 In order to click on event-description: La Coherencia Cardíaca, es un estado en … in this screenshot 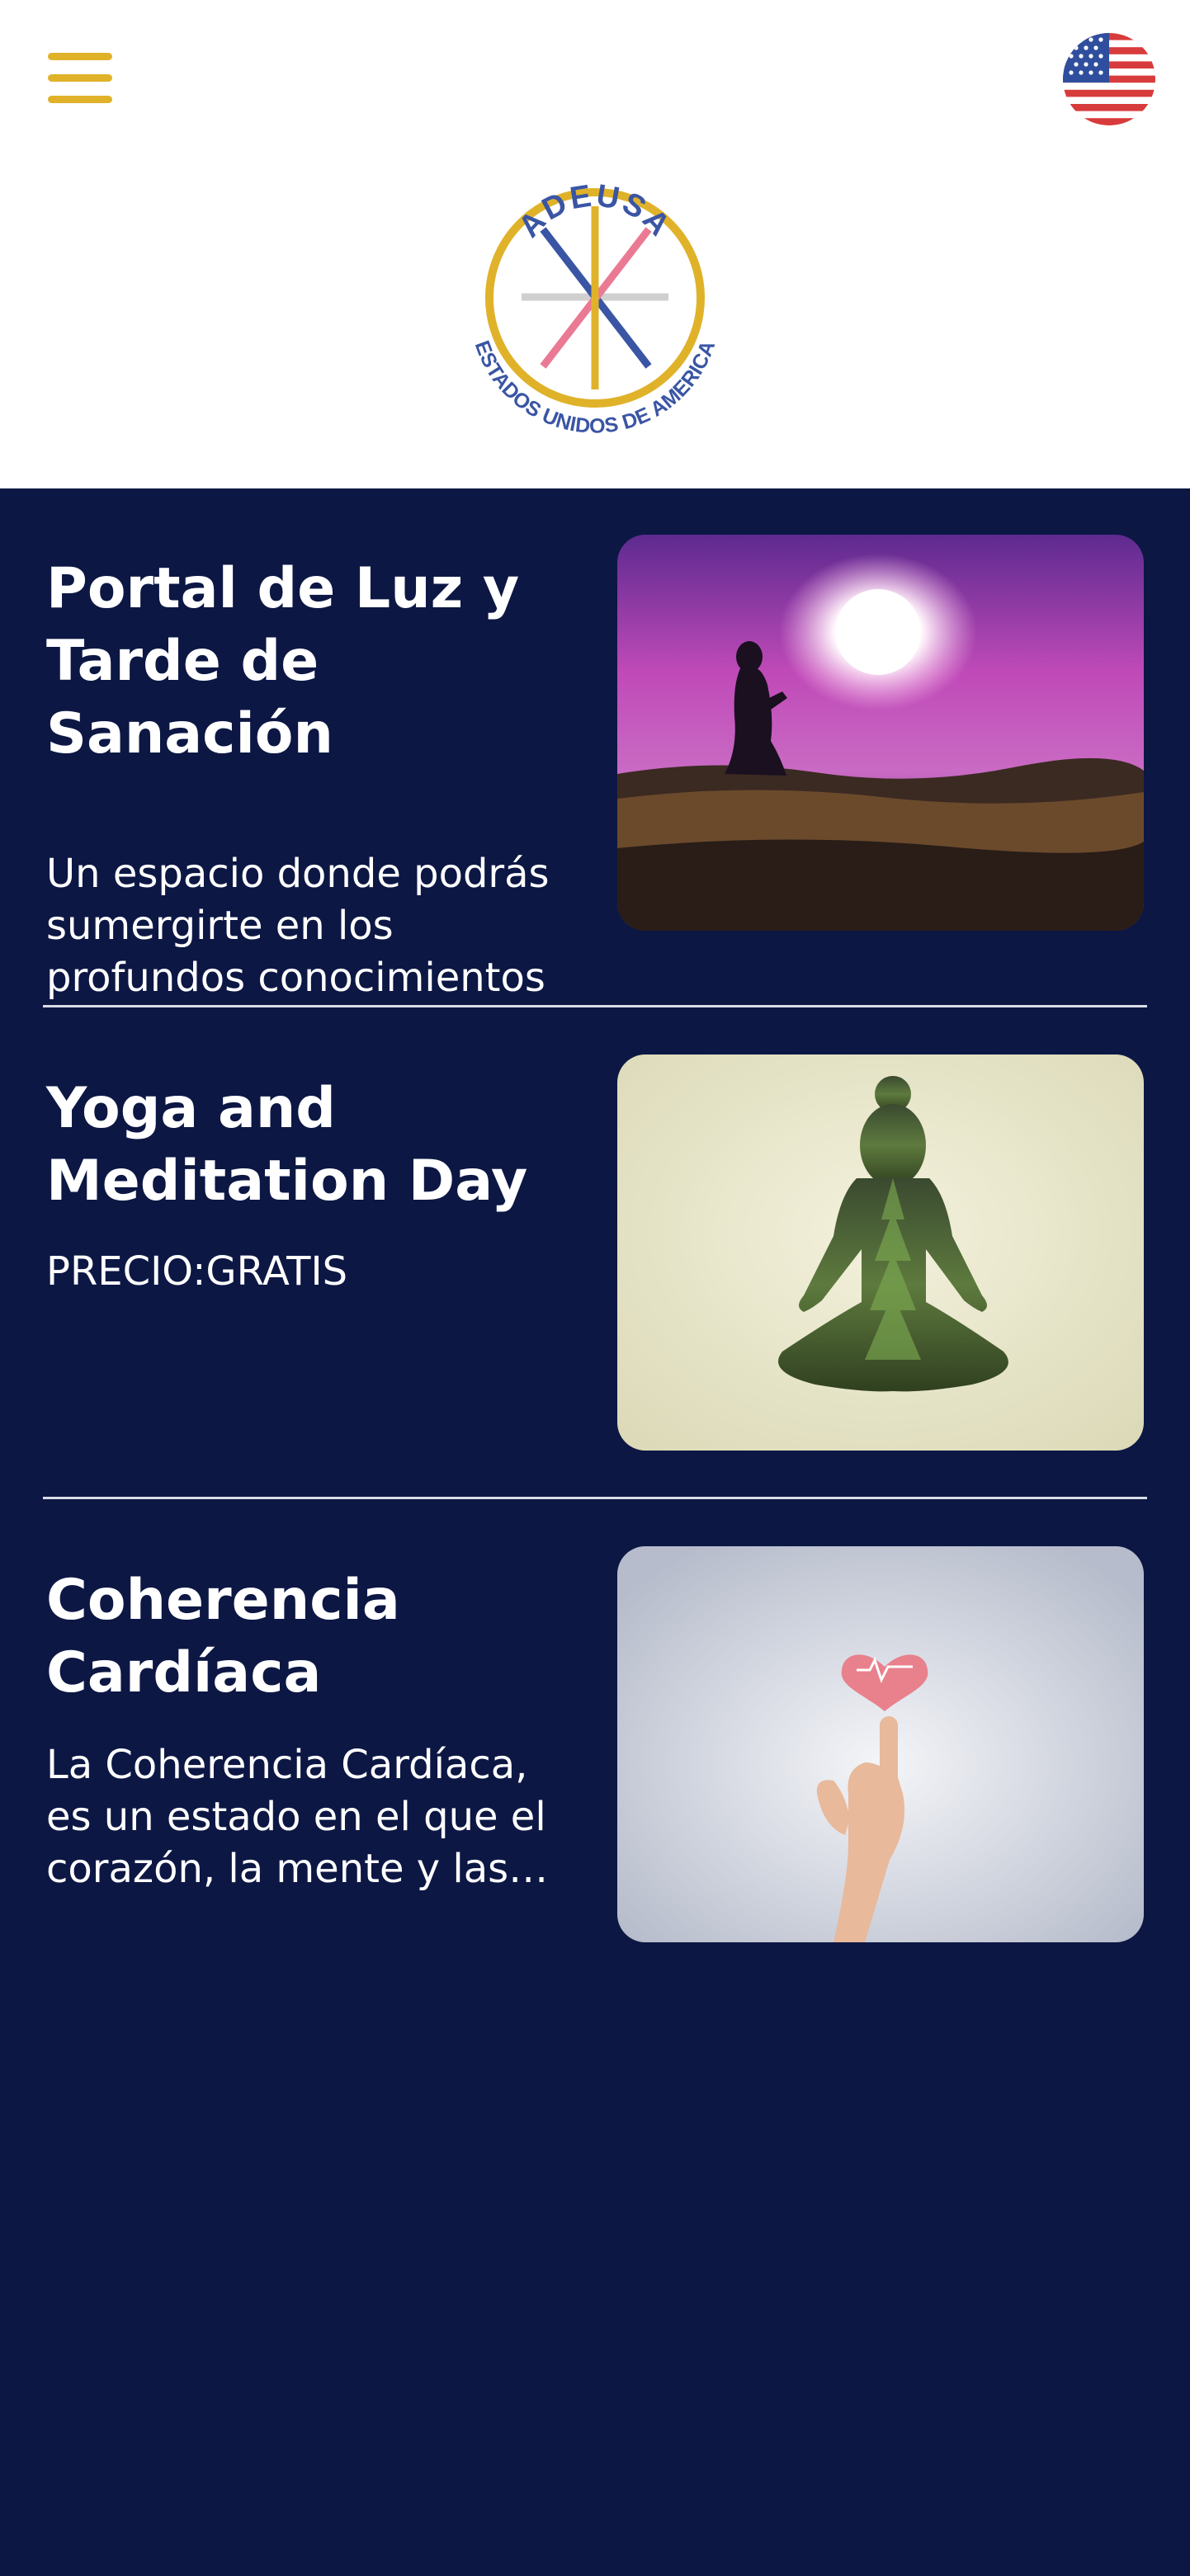, I will do `click(296, 1817)`.